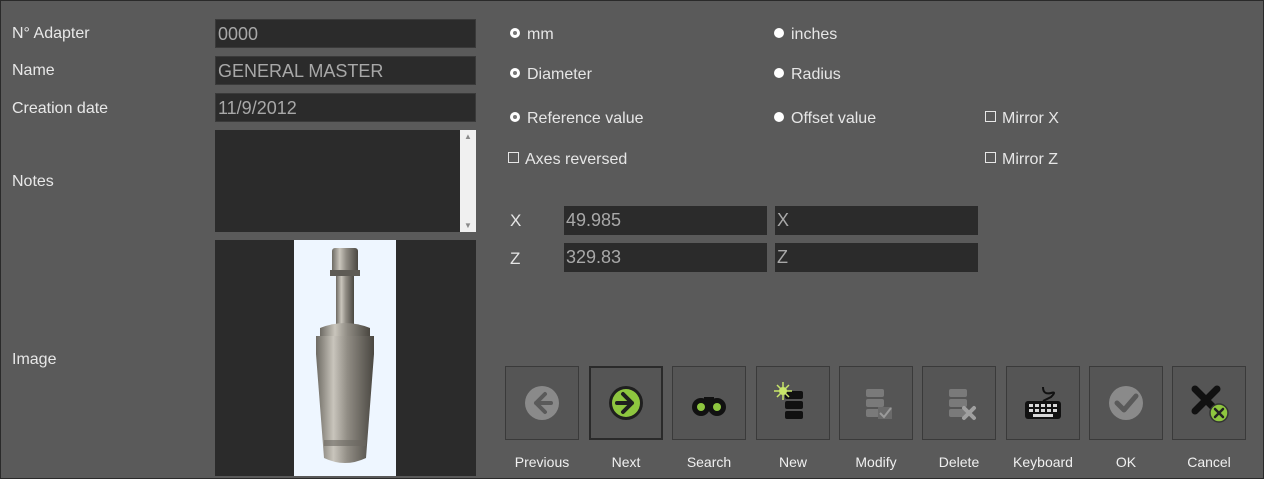  I want to click on unit-inches-radio: inches, so click(805, 35).